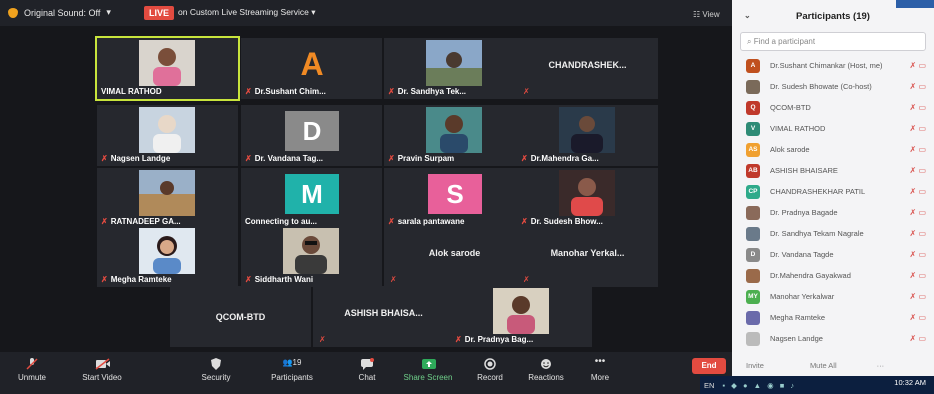 This screenshot has width=934, height=394. What do you see at coordinates (546, 364) in the screenshot?
I see `smiley-icon` at bounding box center [546, 364].